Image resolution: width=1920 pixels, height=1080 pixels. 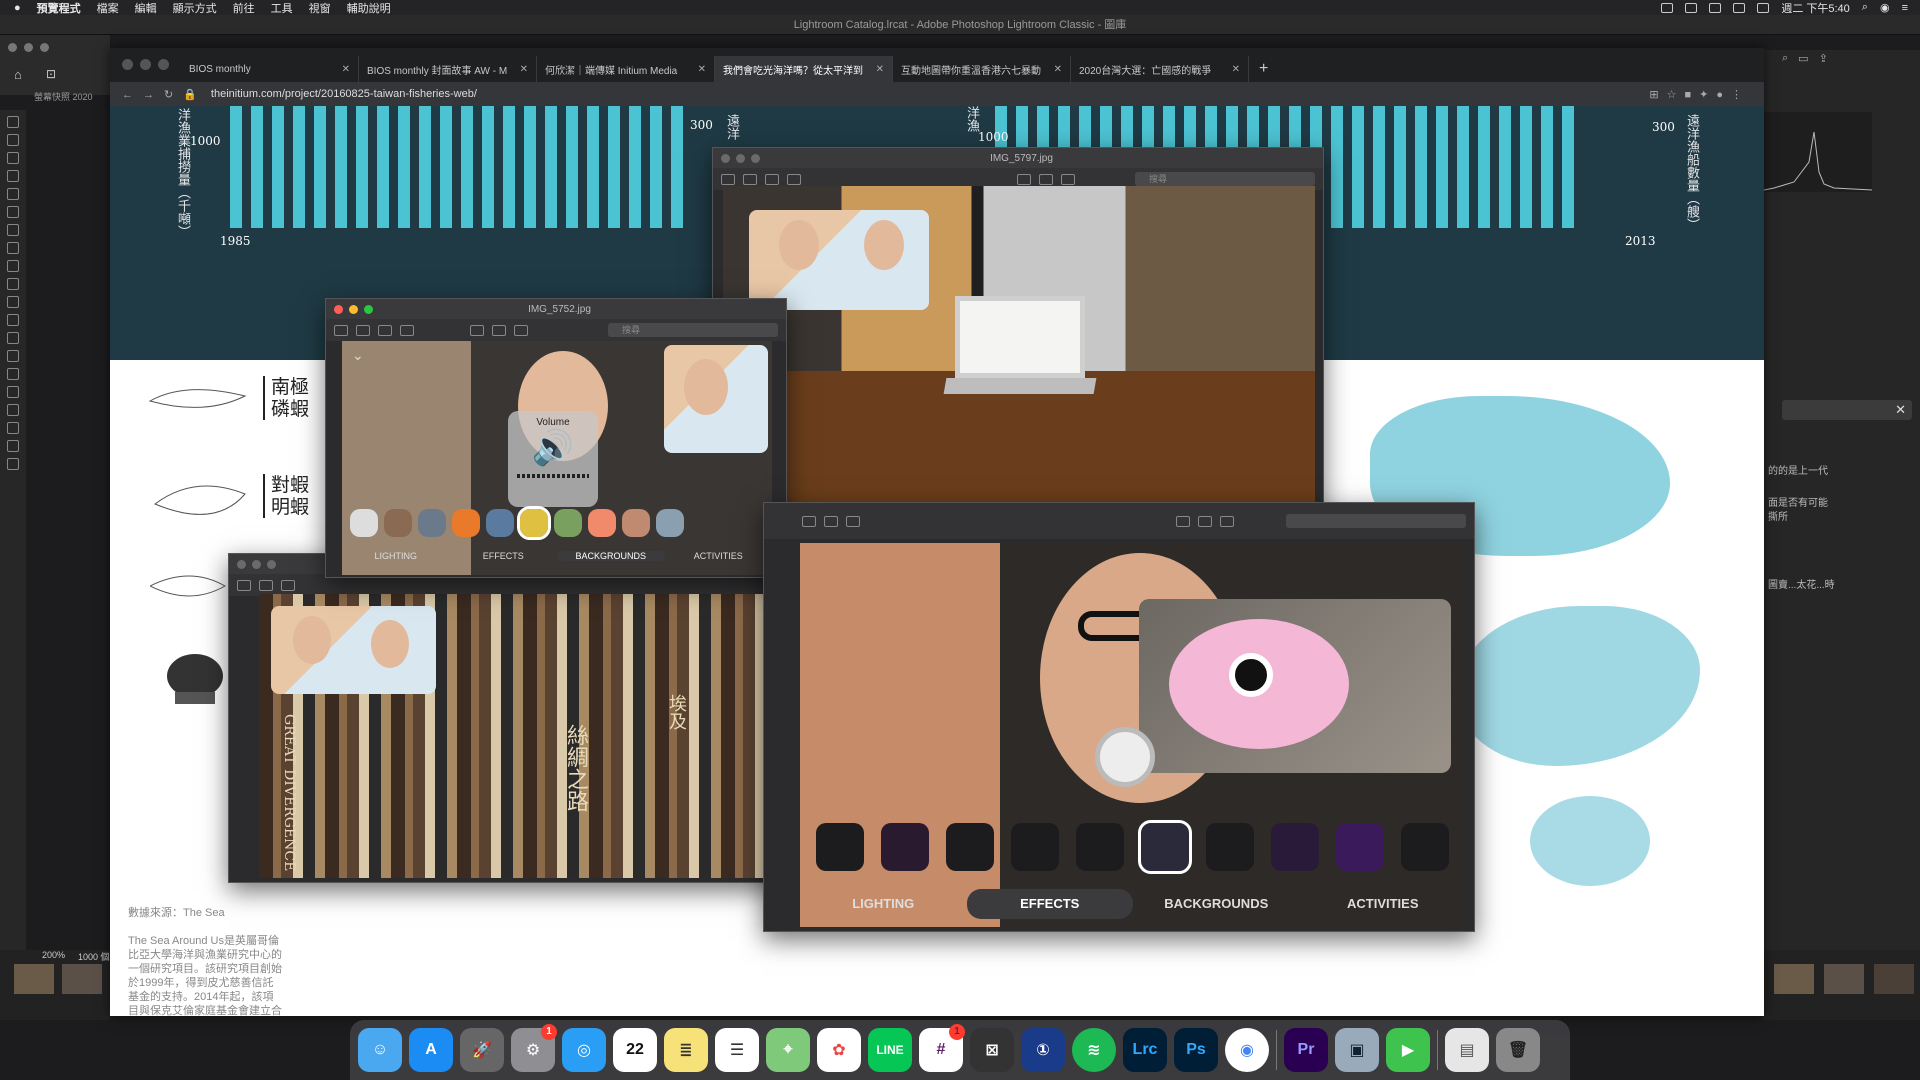 What do you see at coordinates (1247, 1050) in the screenshot?
I see `chrome-icon: ◉` at bounding box center [1247, 1050].